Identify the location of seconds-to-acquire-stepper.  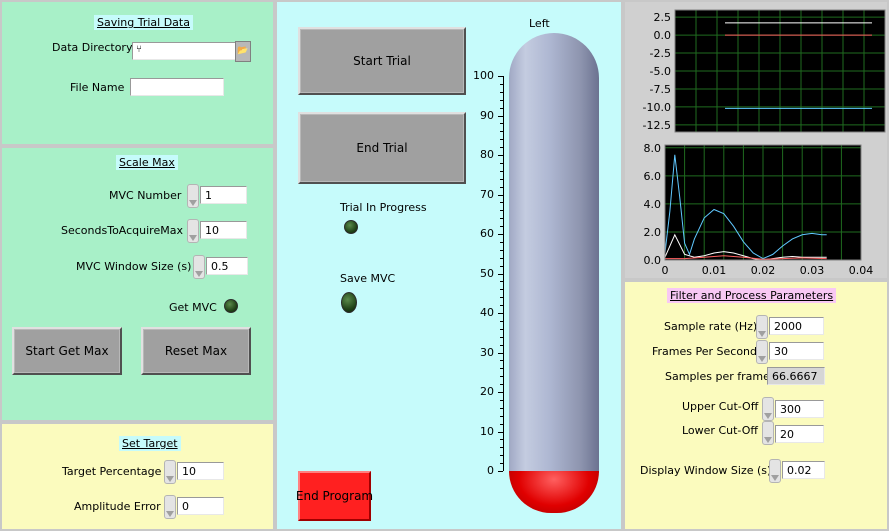
(193, 231).